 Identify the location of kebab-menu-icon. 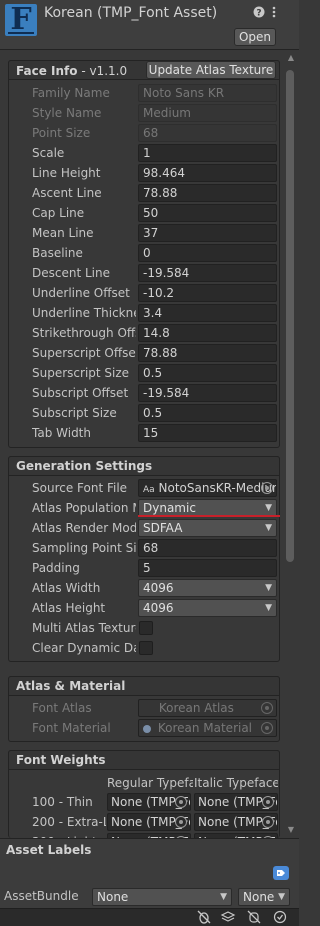
(274, 12).